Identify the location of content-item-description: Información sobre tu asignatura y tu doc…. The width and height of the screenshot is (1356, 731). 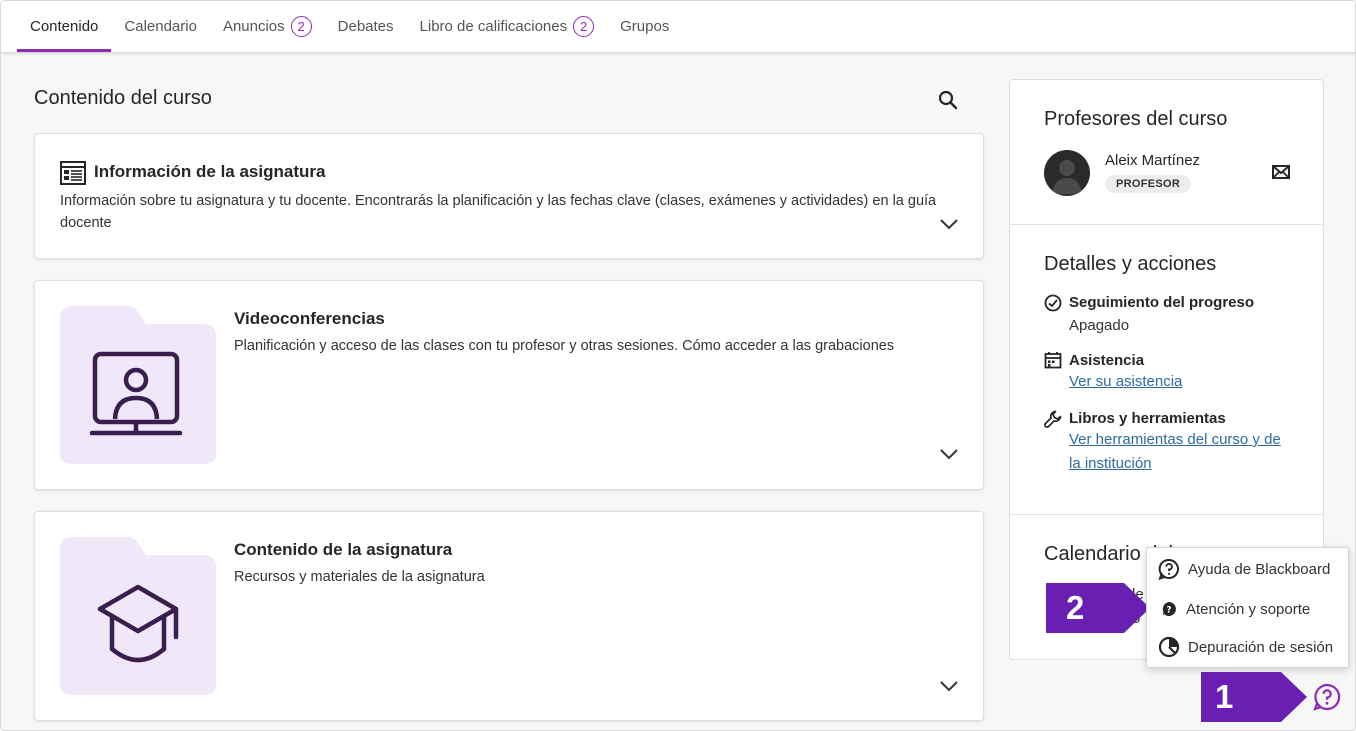
(498, 212).